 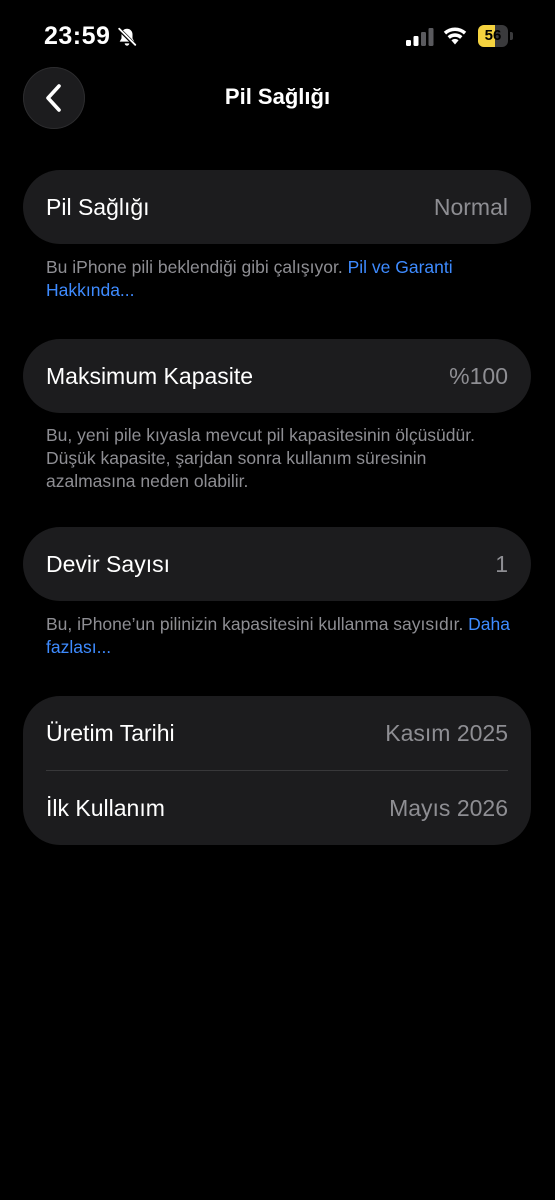 I want to click on battery-icon: 56, so click(x=496, y=36).